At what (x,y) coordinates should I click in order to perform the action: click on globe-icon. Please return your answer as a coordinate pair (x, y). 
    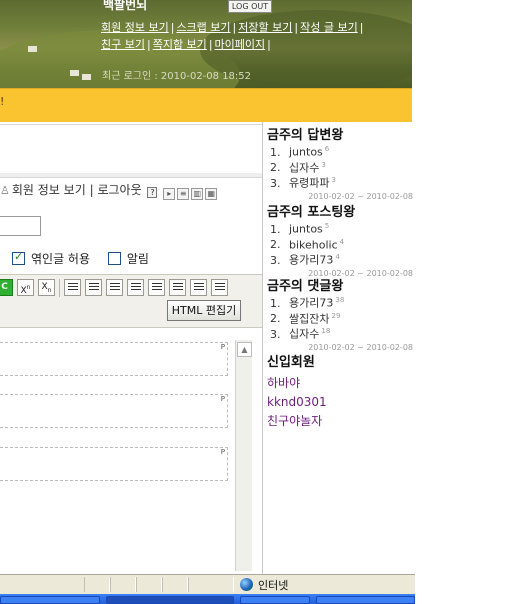
    Looking at the image, I should click on (246, 584).